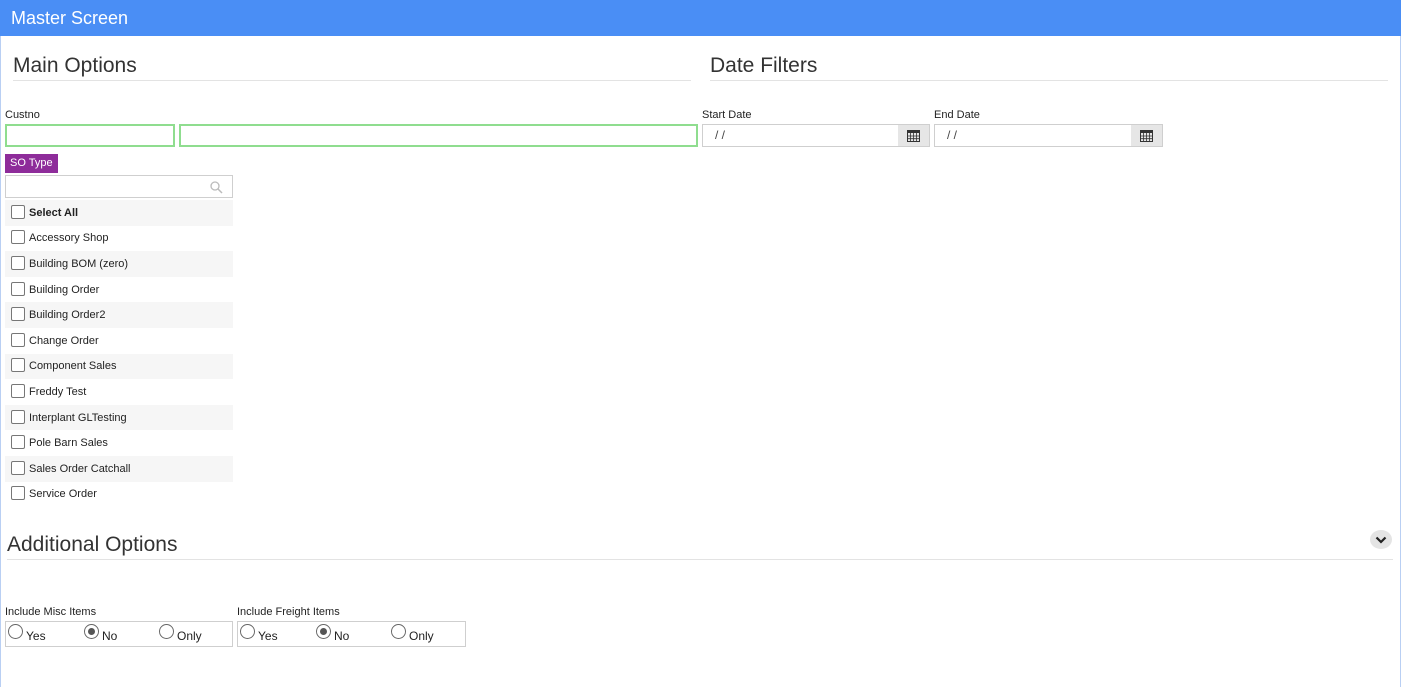  I want to click on freight-only-option: Only, so click(412, 633).